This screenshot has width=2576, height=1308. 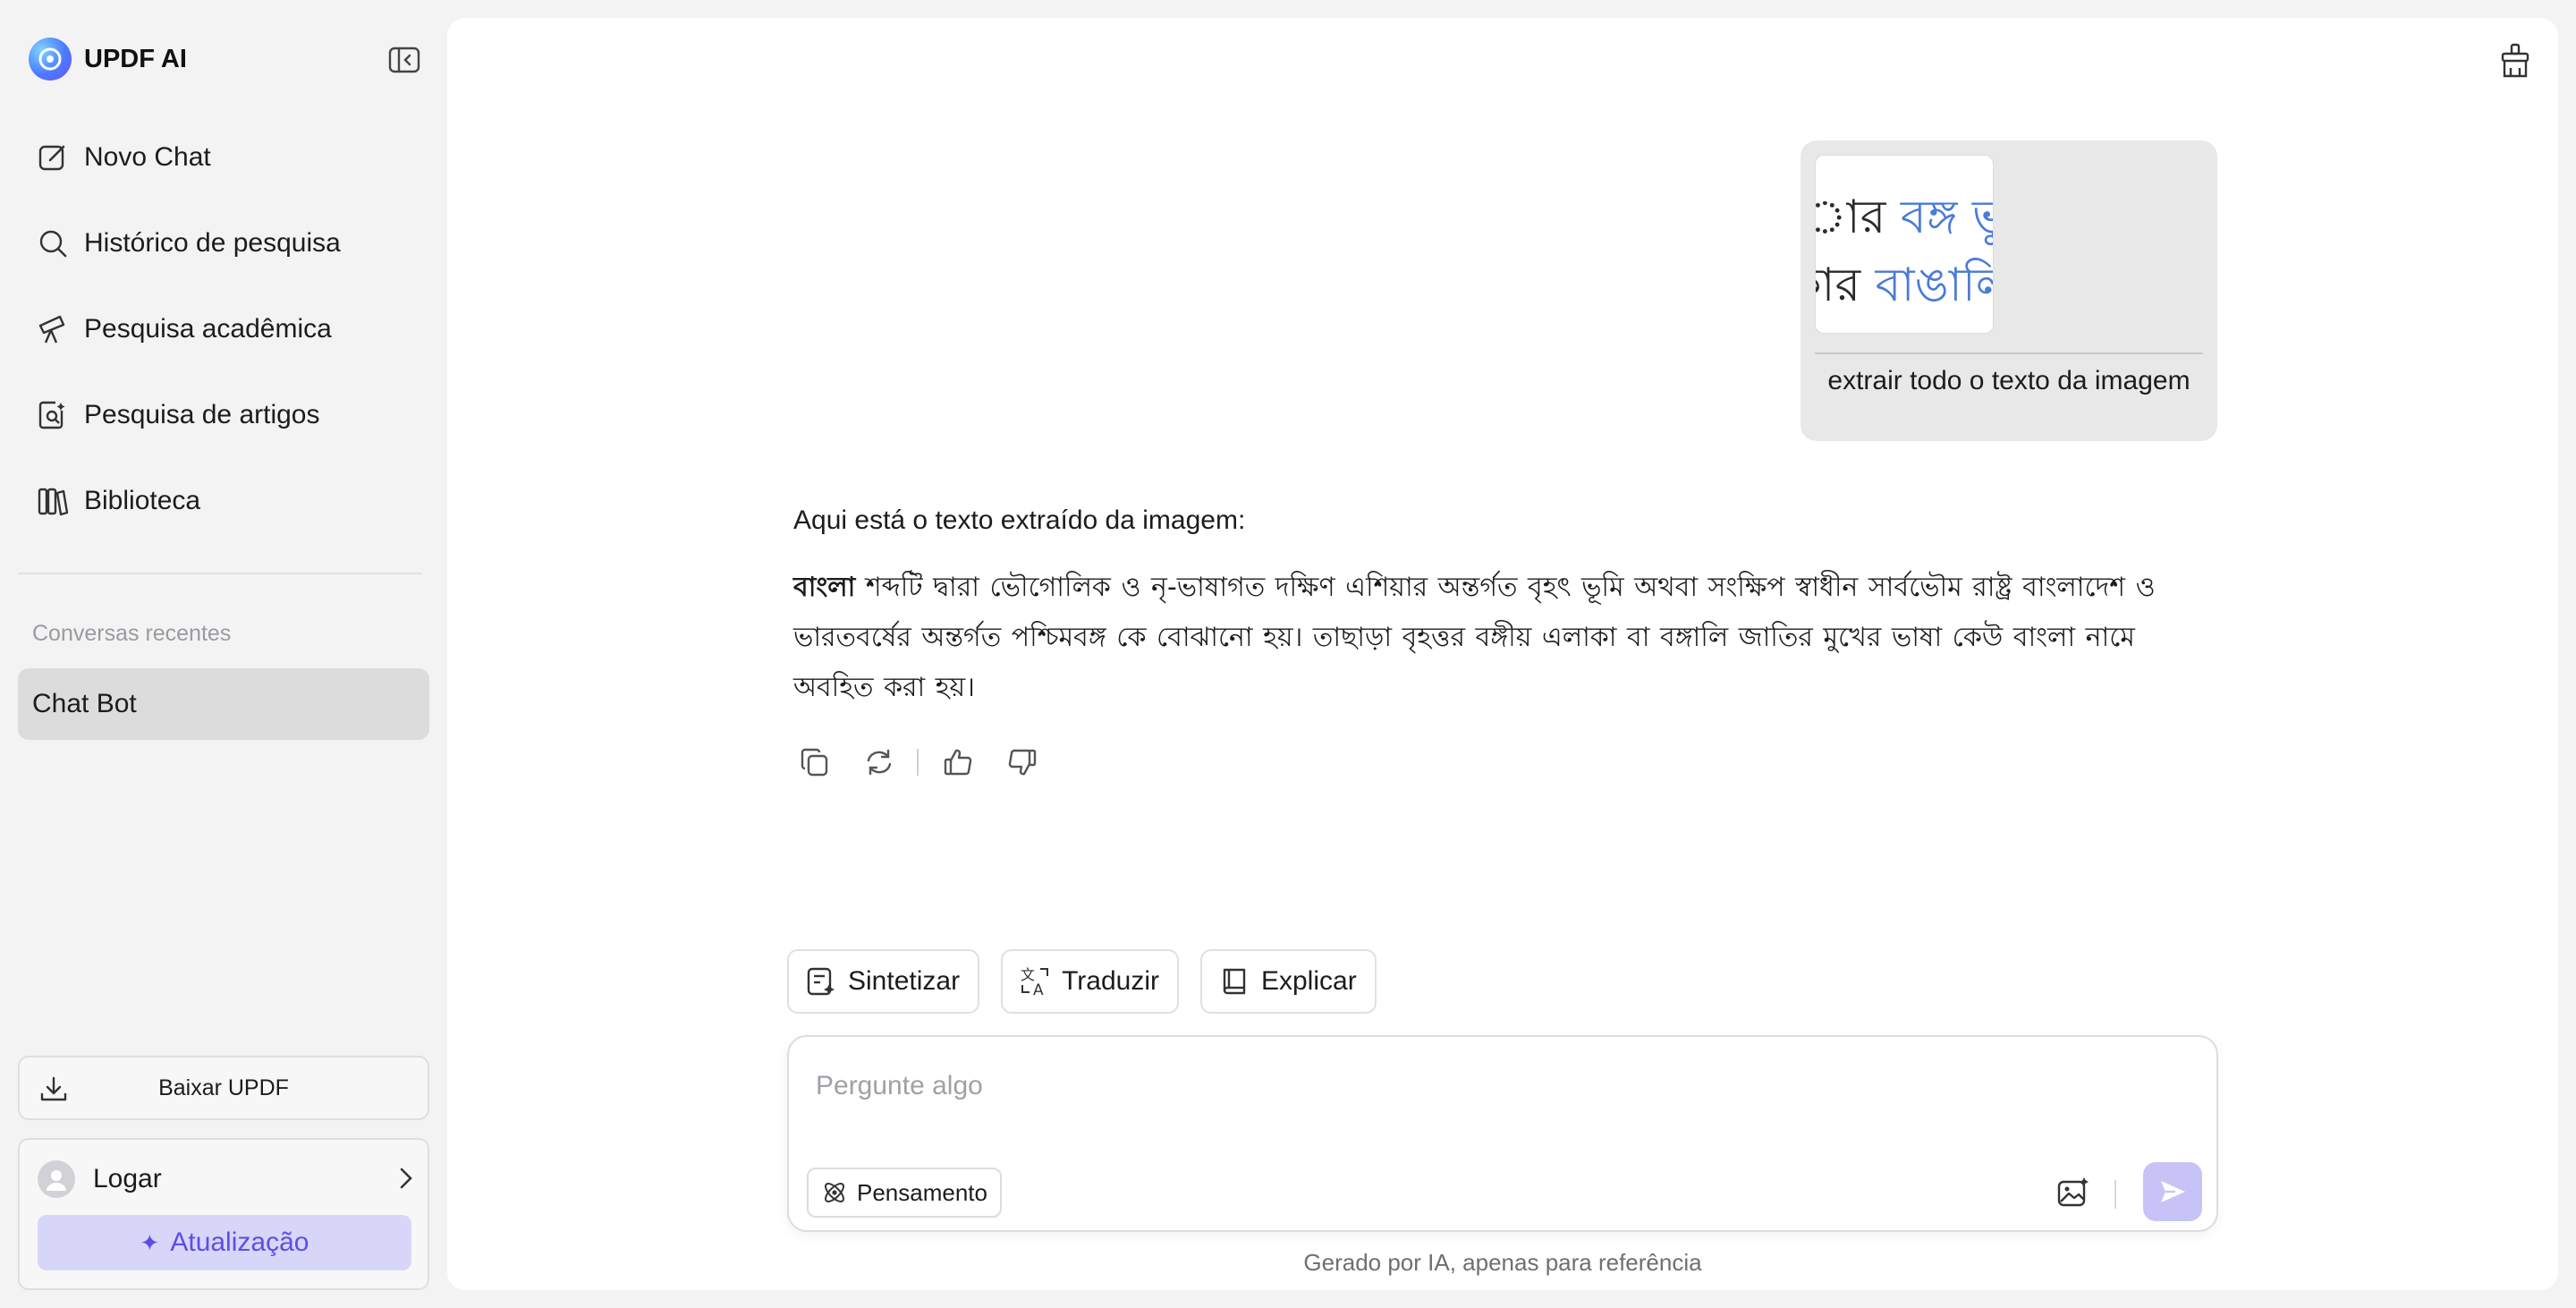 I want to click on login-button: Logar, so click(x=225, y=1179).